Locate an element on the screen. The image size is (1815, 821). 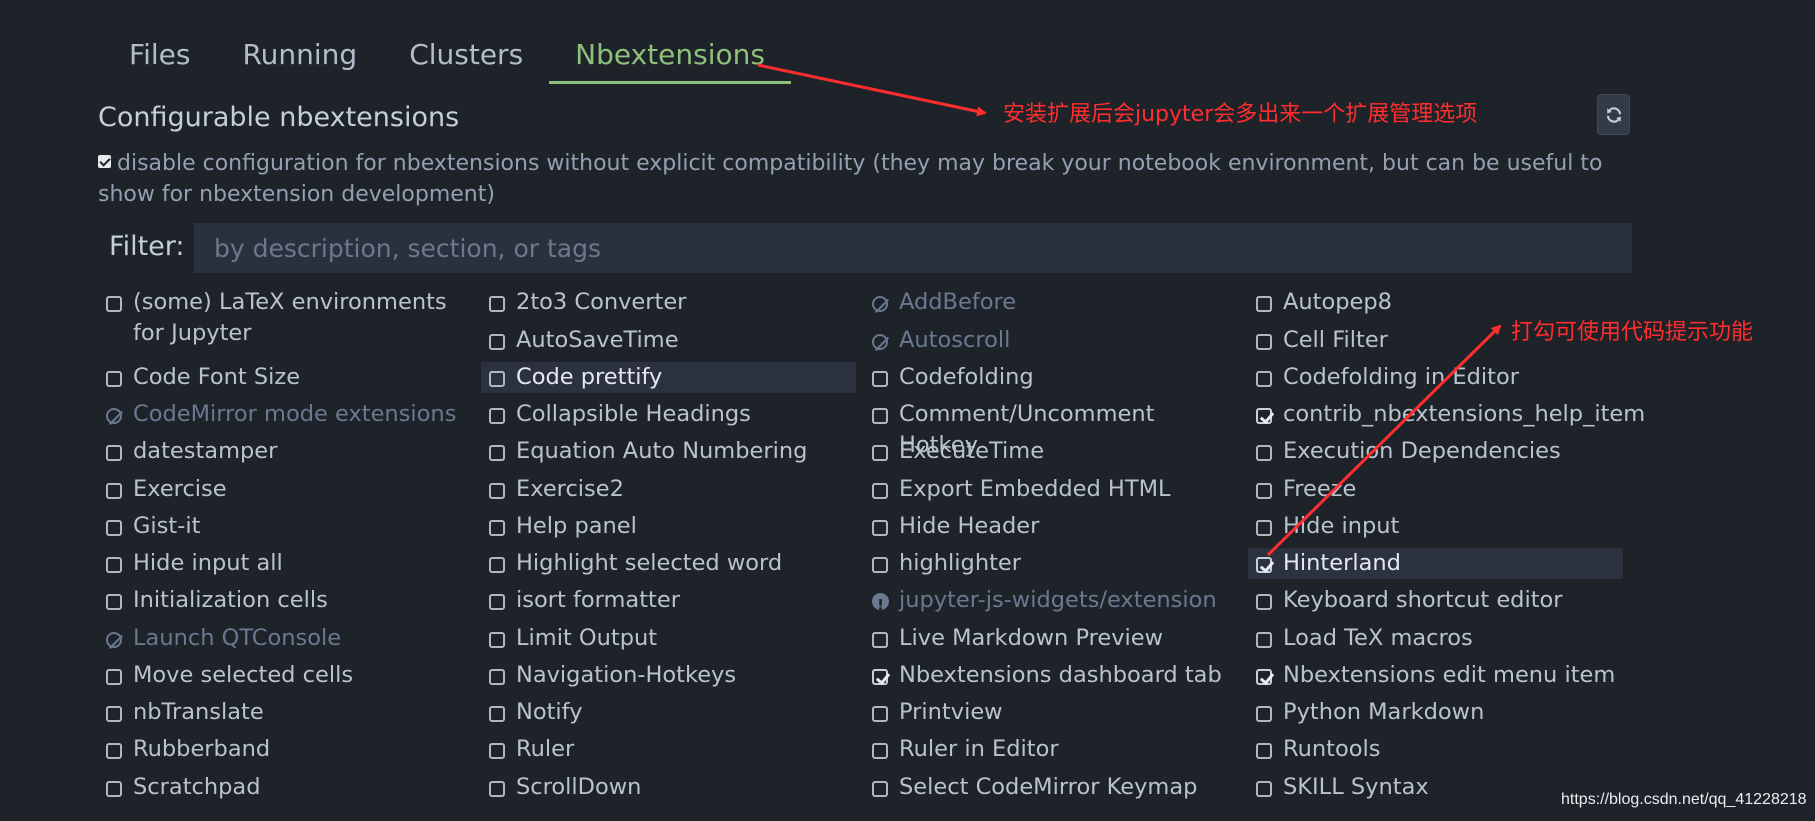
extension-item: Highlight selected word is located at coordinates (668, 563).